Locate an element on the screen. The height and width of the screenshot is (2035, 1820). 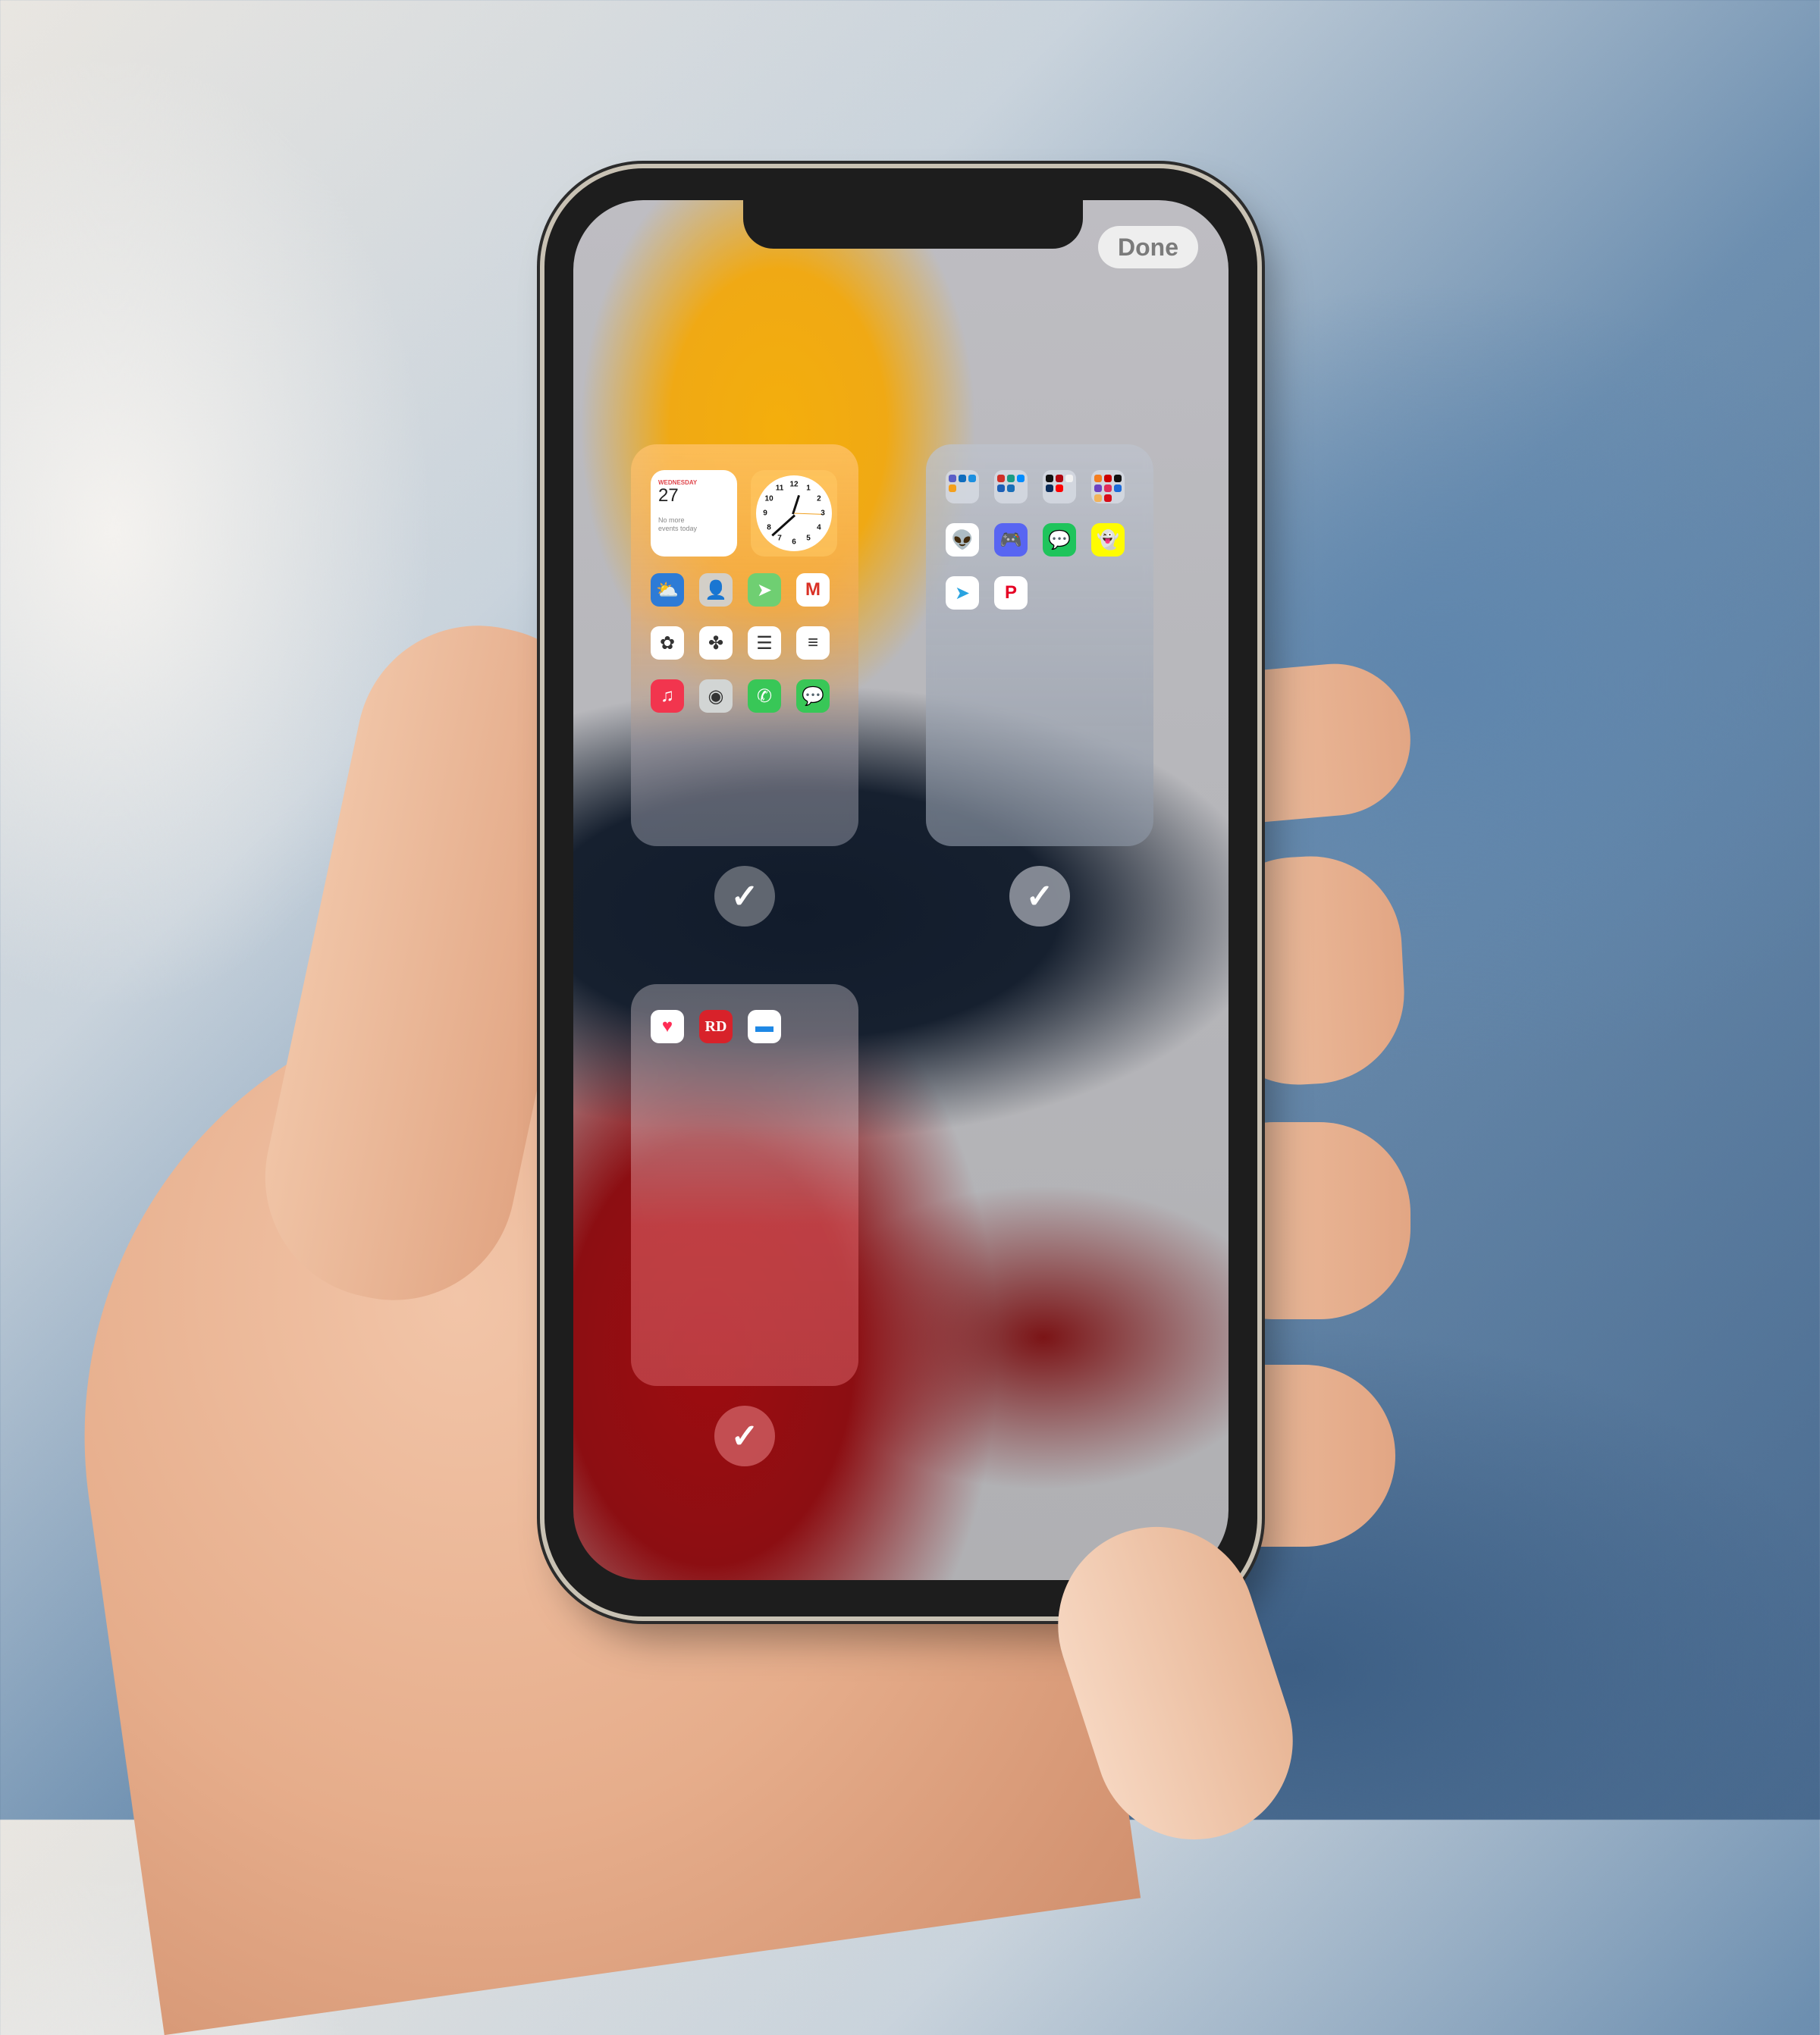
find-my-icon: ◉ is located at coordinates (716, 696).